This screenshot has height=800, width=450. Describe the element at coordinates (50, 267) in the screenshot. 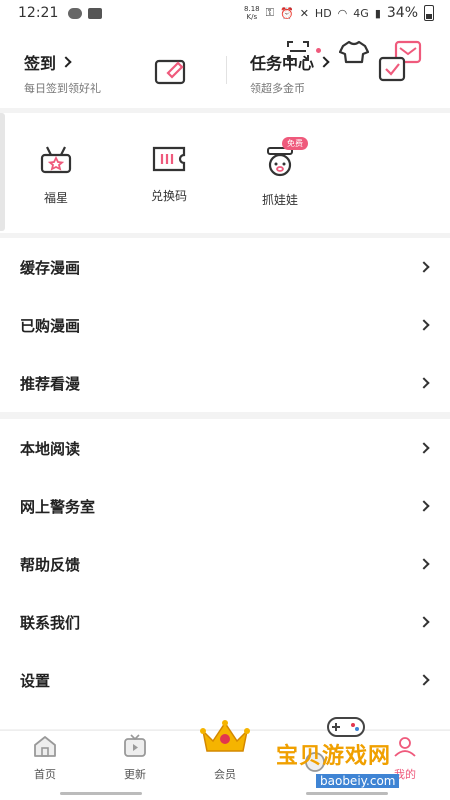

I see `menu-item-label: 缓存漫画` at that location.